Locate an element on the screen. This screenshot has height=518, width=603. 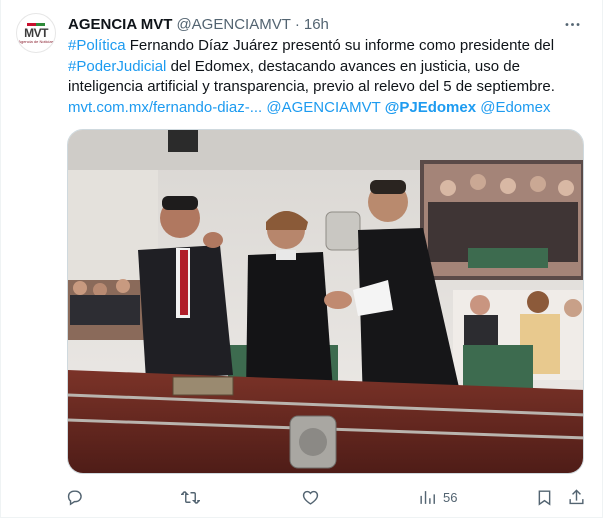
share-icon is located at coordinates (576, 496).